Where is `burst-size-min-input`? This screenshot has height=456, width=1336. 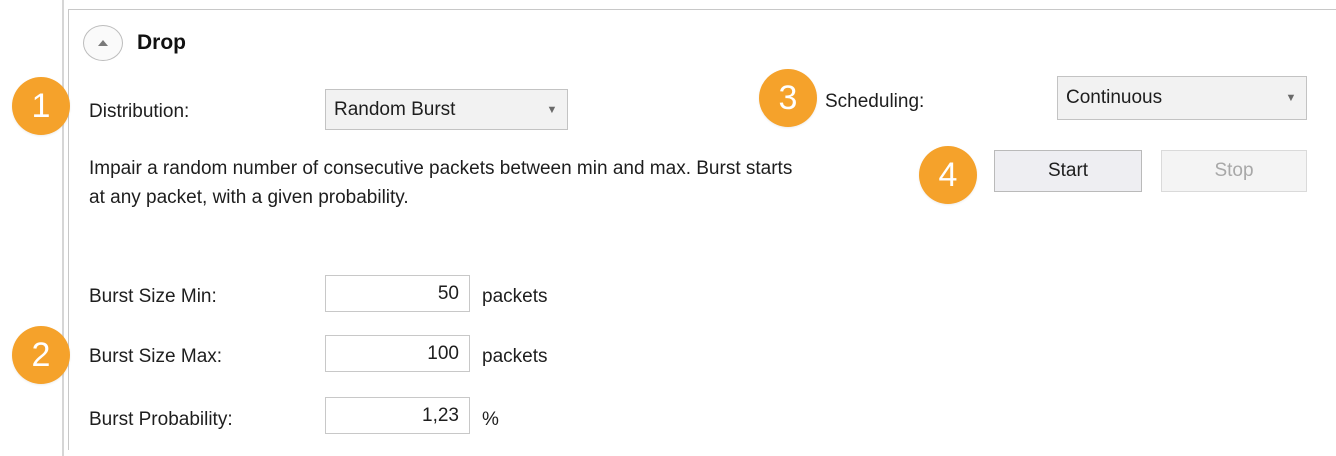 burst-size-min-input is located at coordinates (397, 293).